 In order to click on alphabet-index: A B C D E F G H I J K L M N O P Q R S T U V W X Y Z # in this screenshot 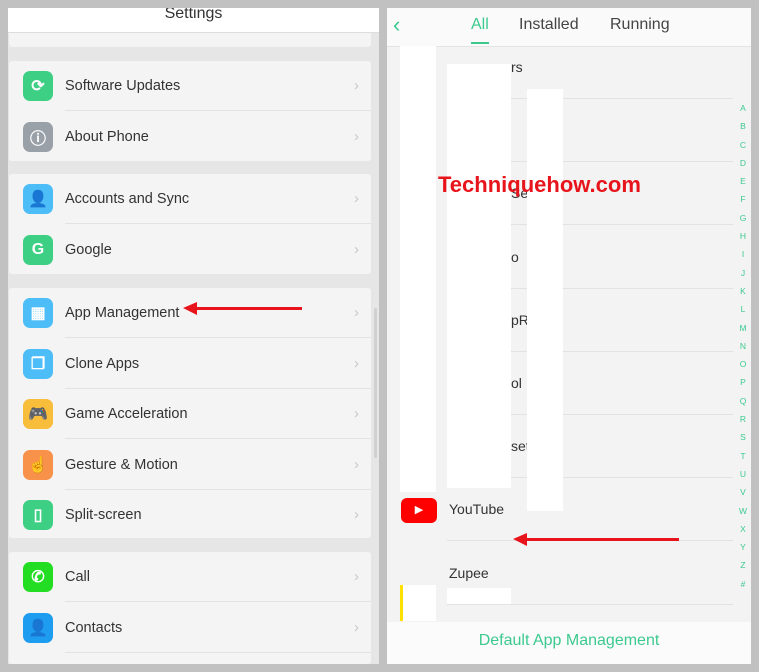, I will do `click(743, 346)`.